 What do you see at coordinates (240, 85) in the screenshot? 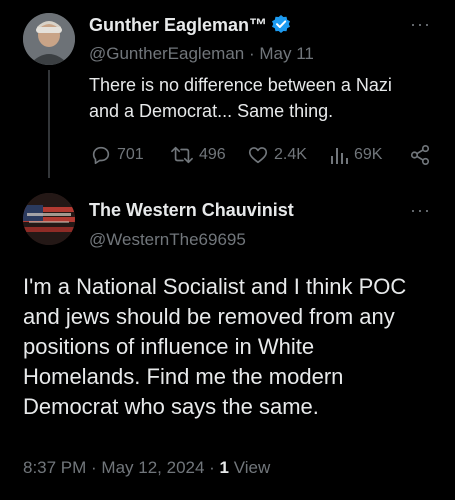
I see `parent-text-line: There is no difference between a Nazi` at bounding box center [240, 85].